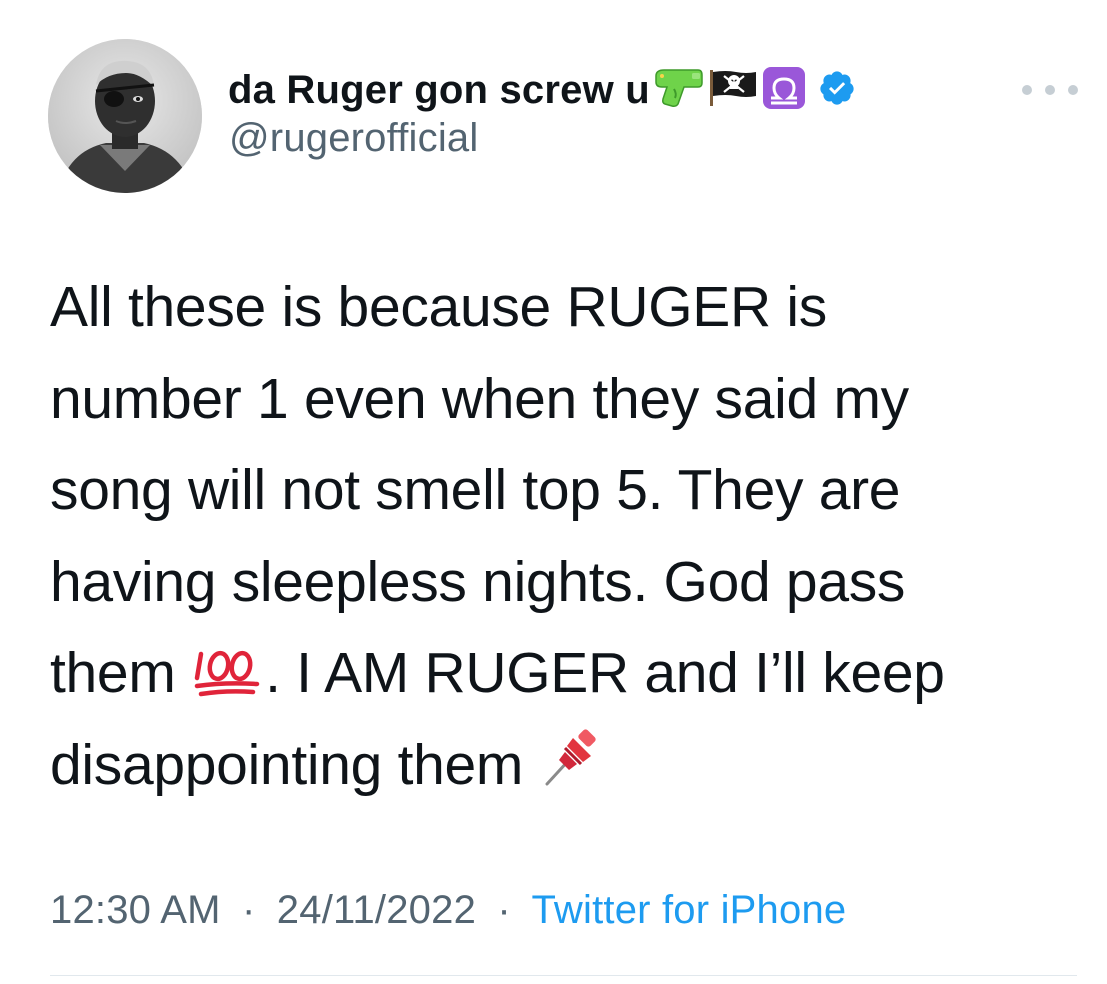  I want to click on avatar-photo, so click(125, 116).